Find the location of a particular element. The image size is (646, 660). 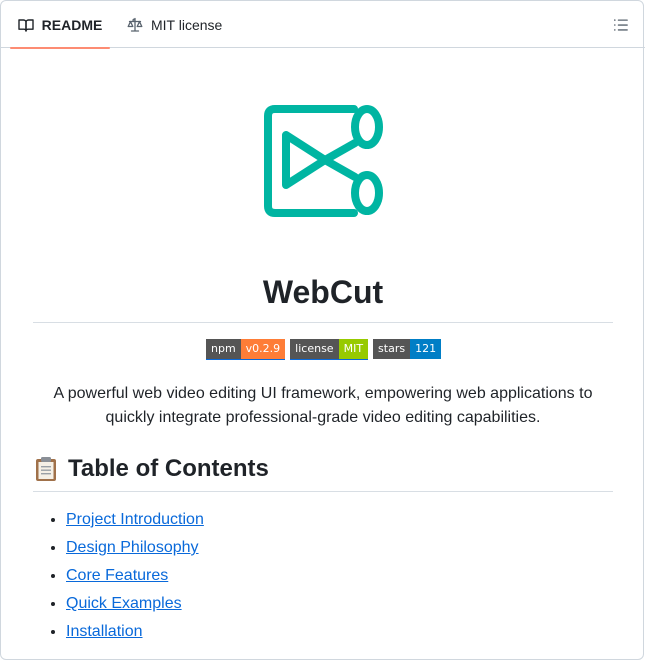

list-item: Quick Examples is located at coordinates (135, 604).